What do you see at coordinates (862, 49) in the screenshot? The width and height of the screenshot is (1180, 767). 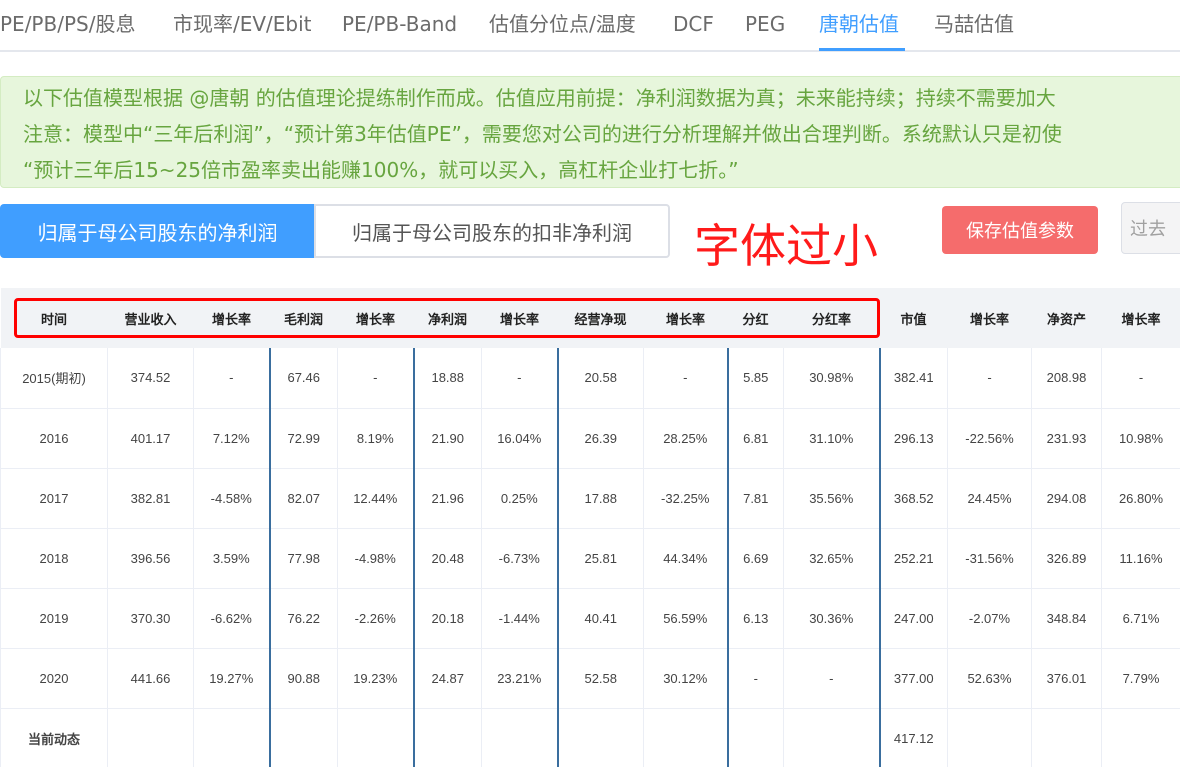 I see `active-tab-indicator` at bounding box center [862, 49].